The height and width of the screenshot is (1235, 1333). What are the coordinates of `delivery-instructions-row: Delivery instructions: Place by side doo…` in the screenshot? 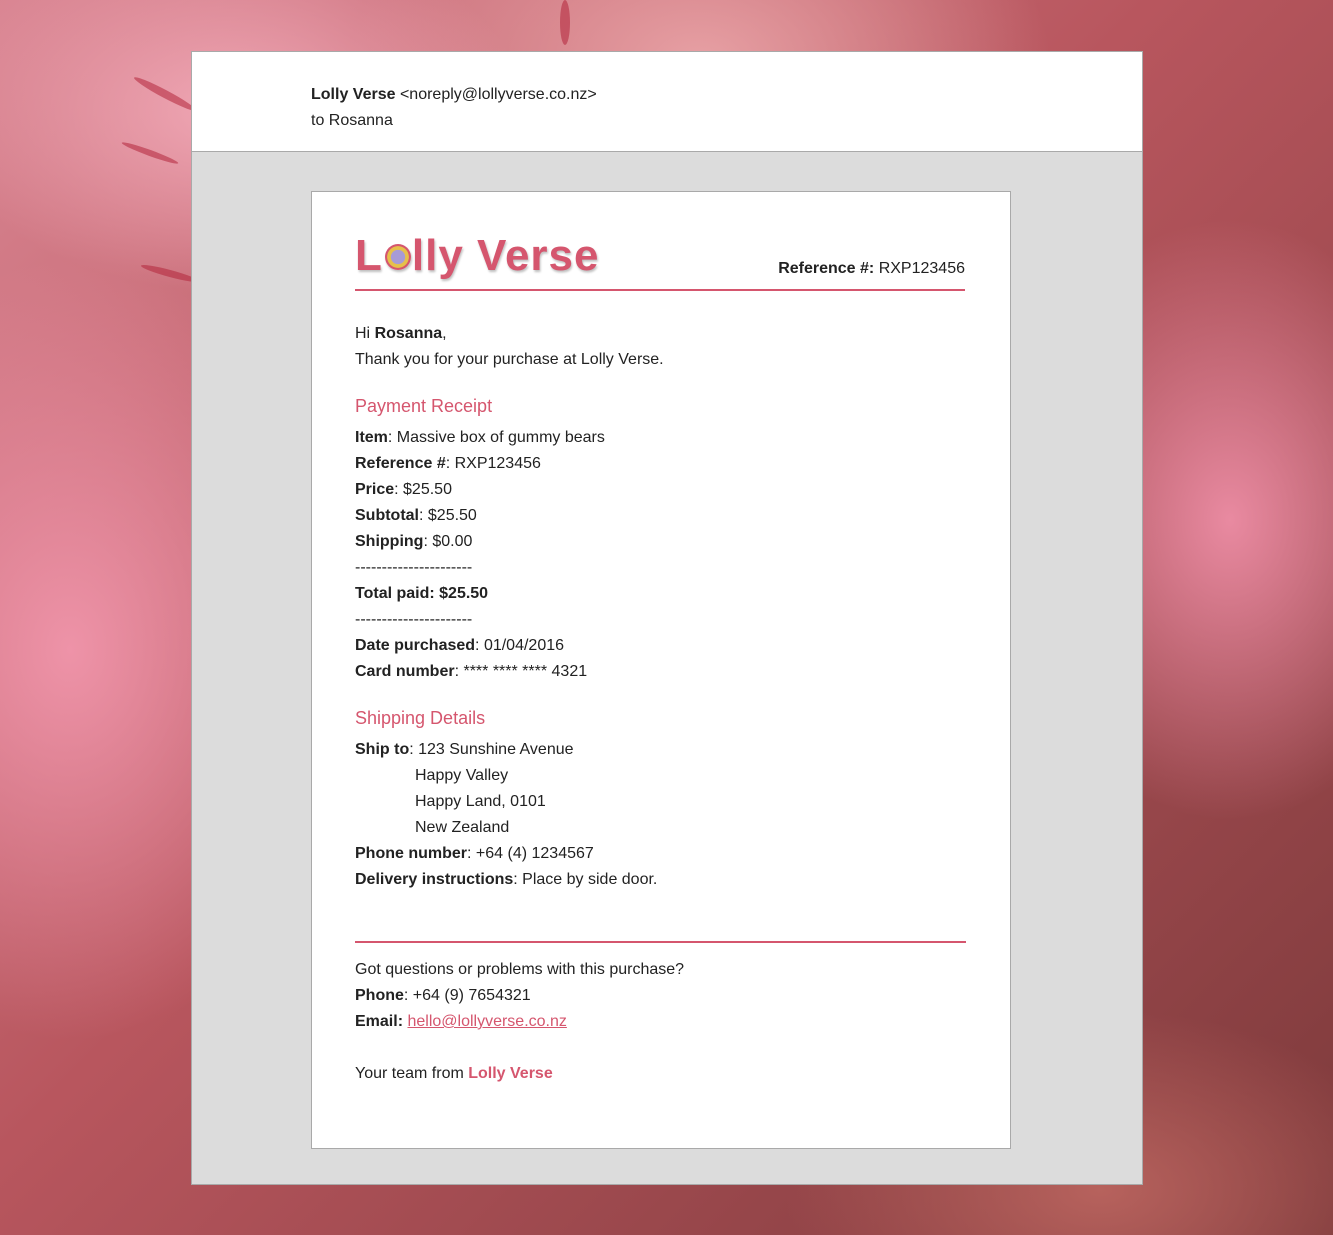 It's located at (506, 879).